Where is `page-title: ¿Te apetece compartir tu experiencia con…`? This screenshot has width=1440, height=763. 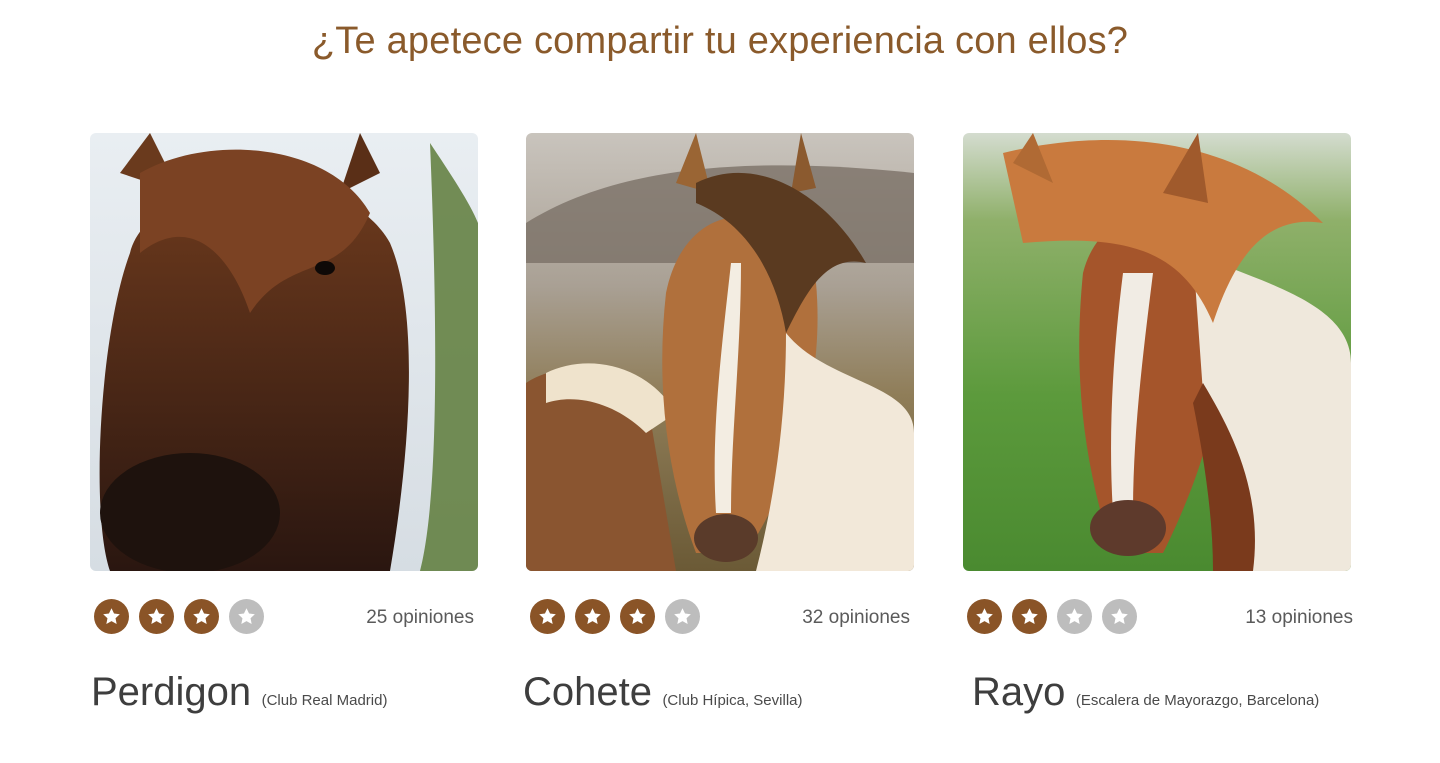
page-title: ¿Te apetece compartir tu experiencia con… is located at coordinates (720, 41).